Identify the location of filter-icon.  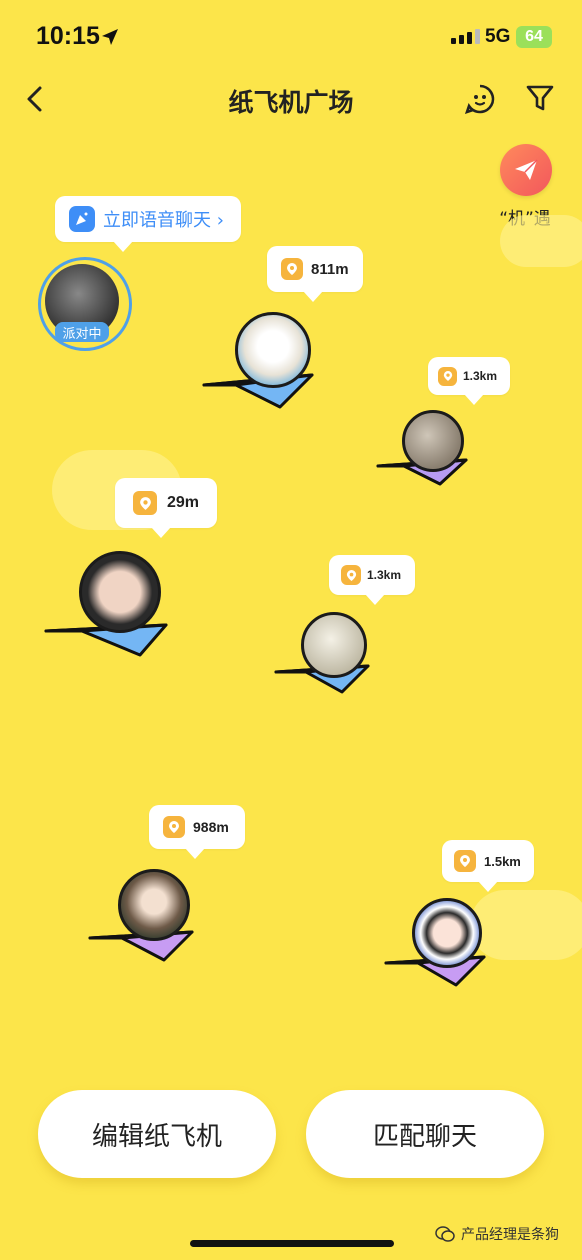
(540, 98).